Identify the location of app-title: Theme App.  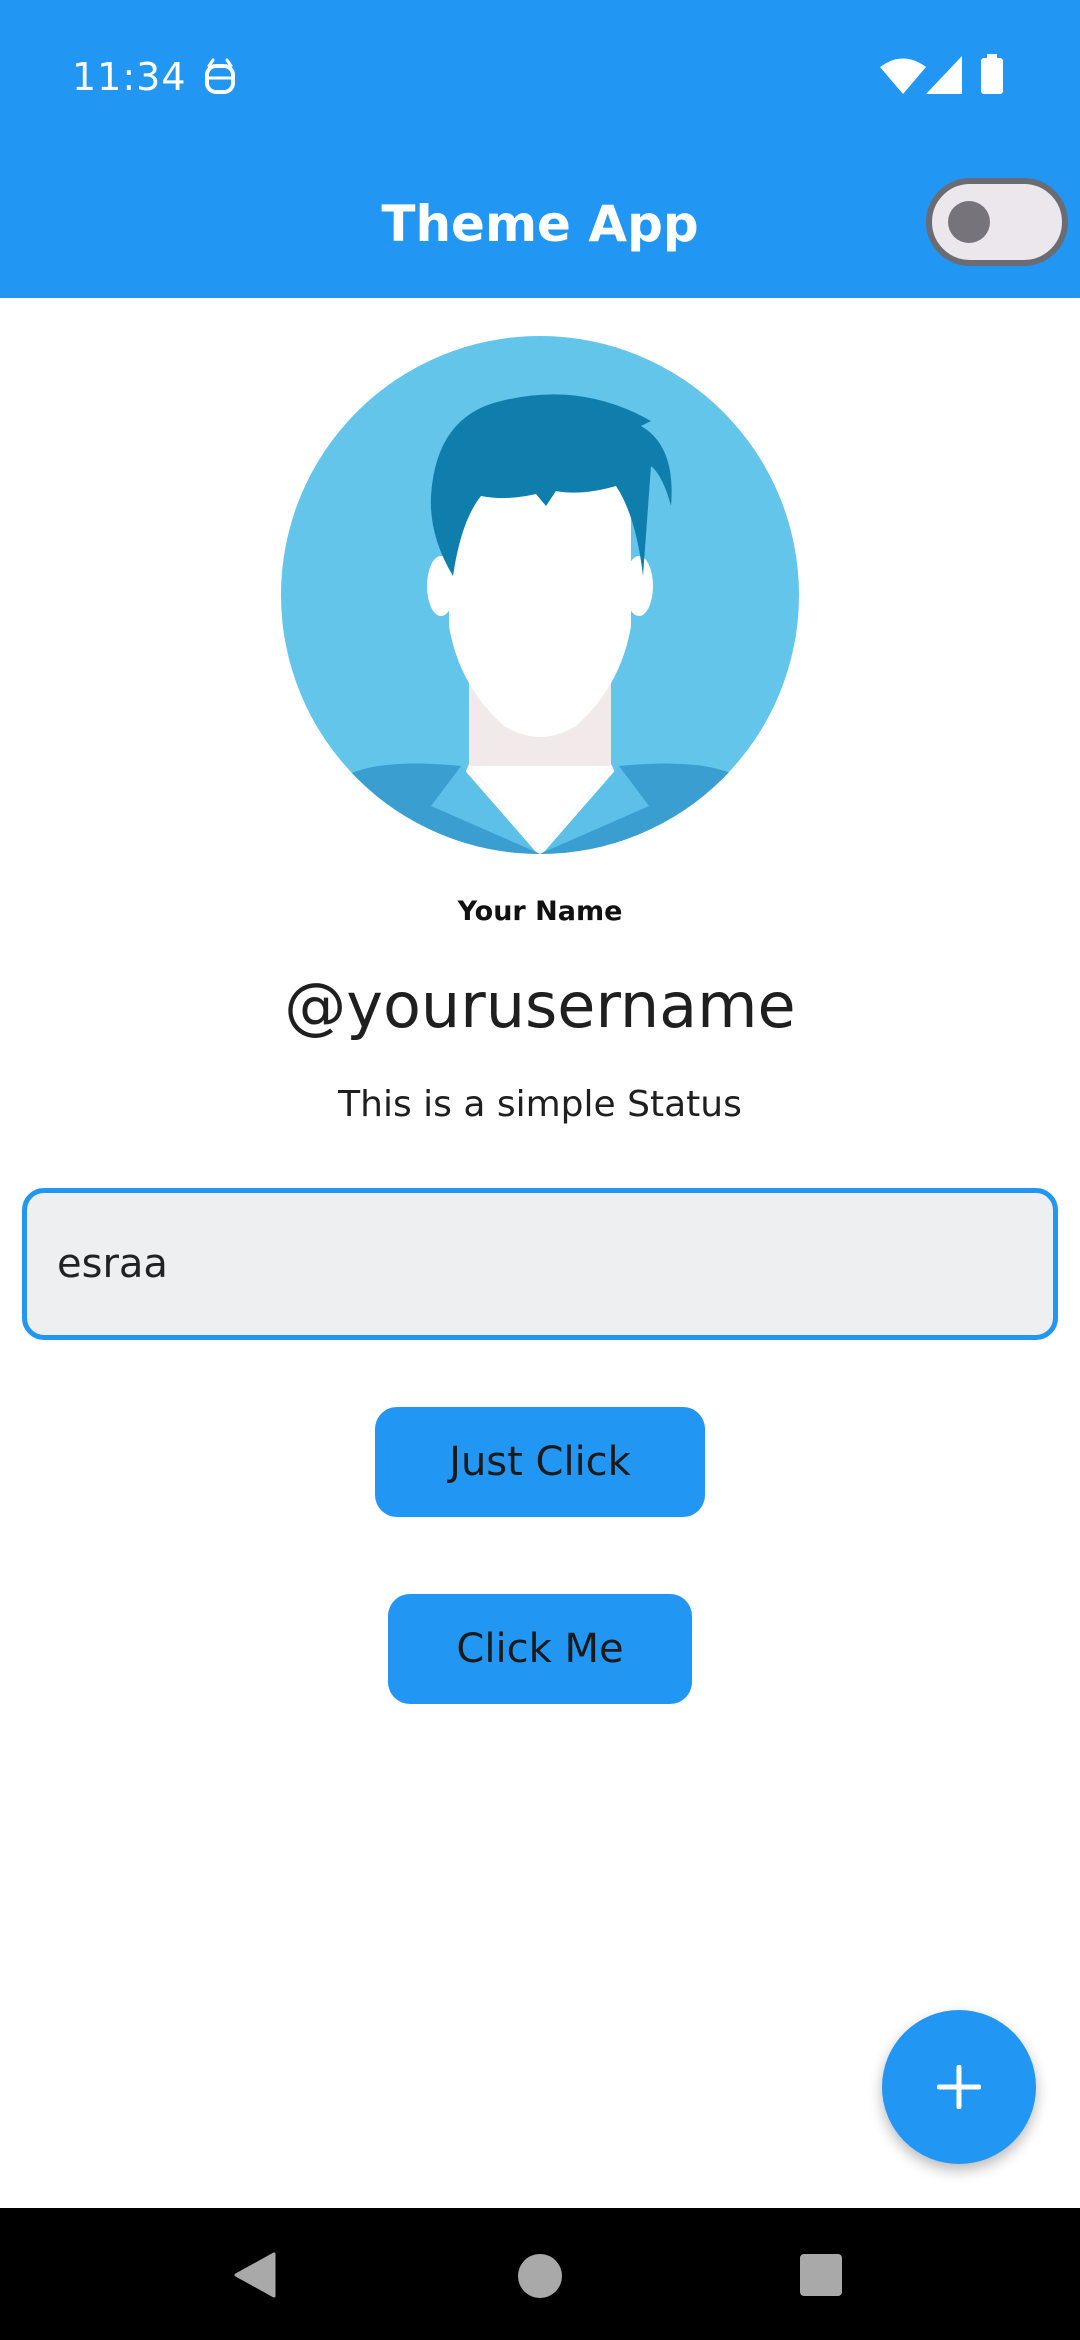
(540, 224).